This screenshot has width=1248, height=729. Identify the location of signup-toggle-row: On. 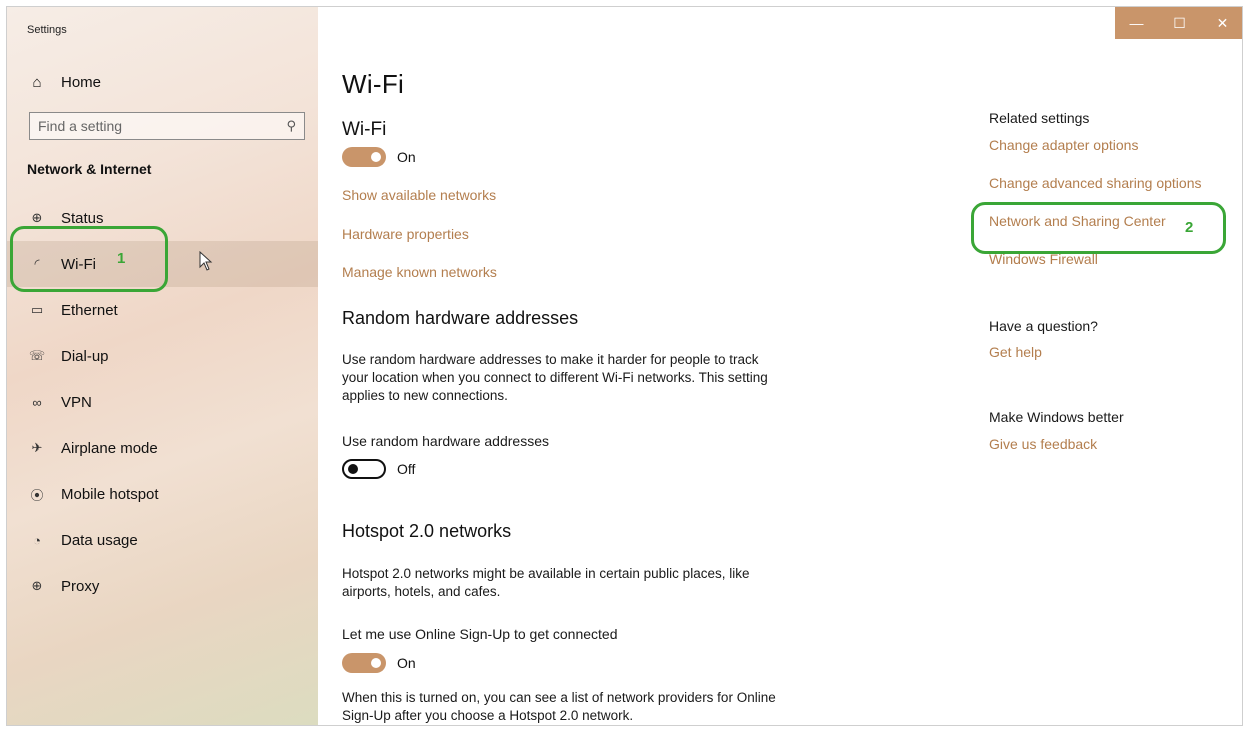
(379, 663).